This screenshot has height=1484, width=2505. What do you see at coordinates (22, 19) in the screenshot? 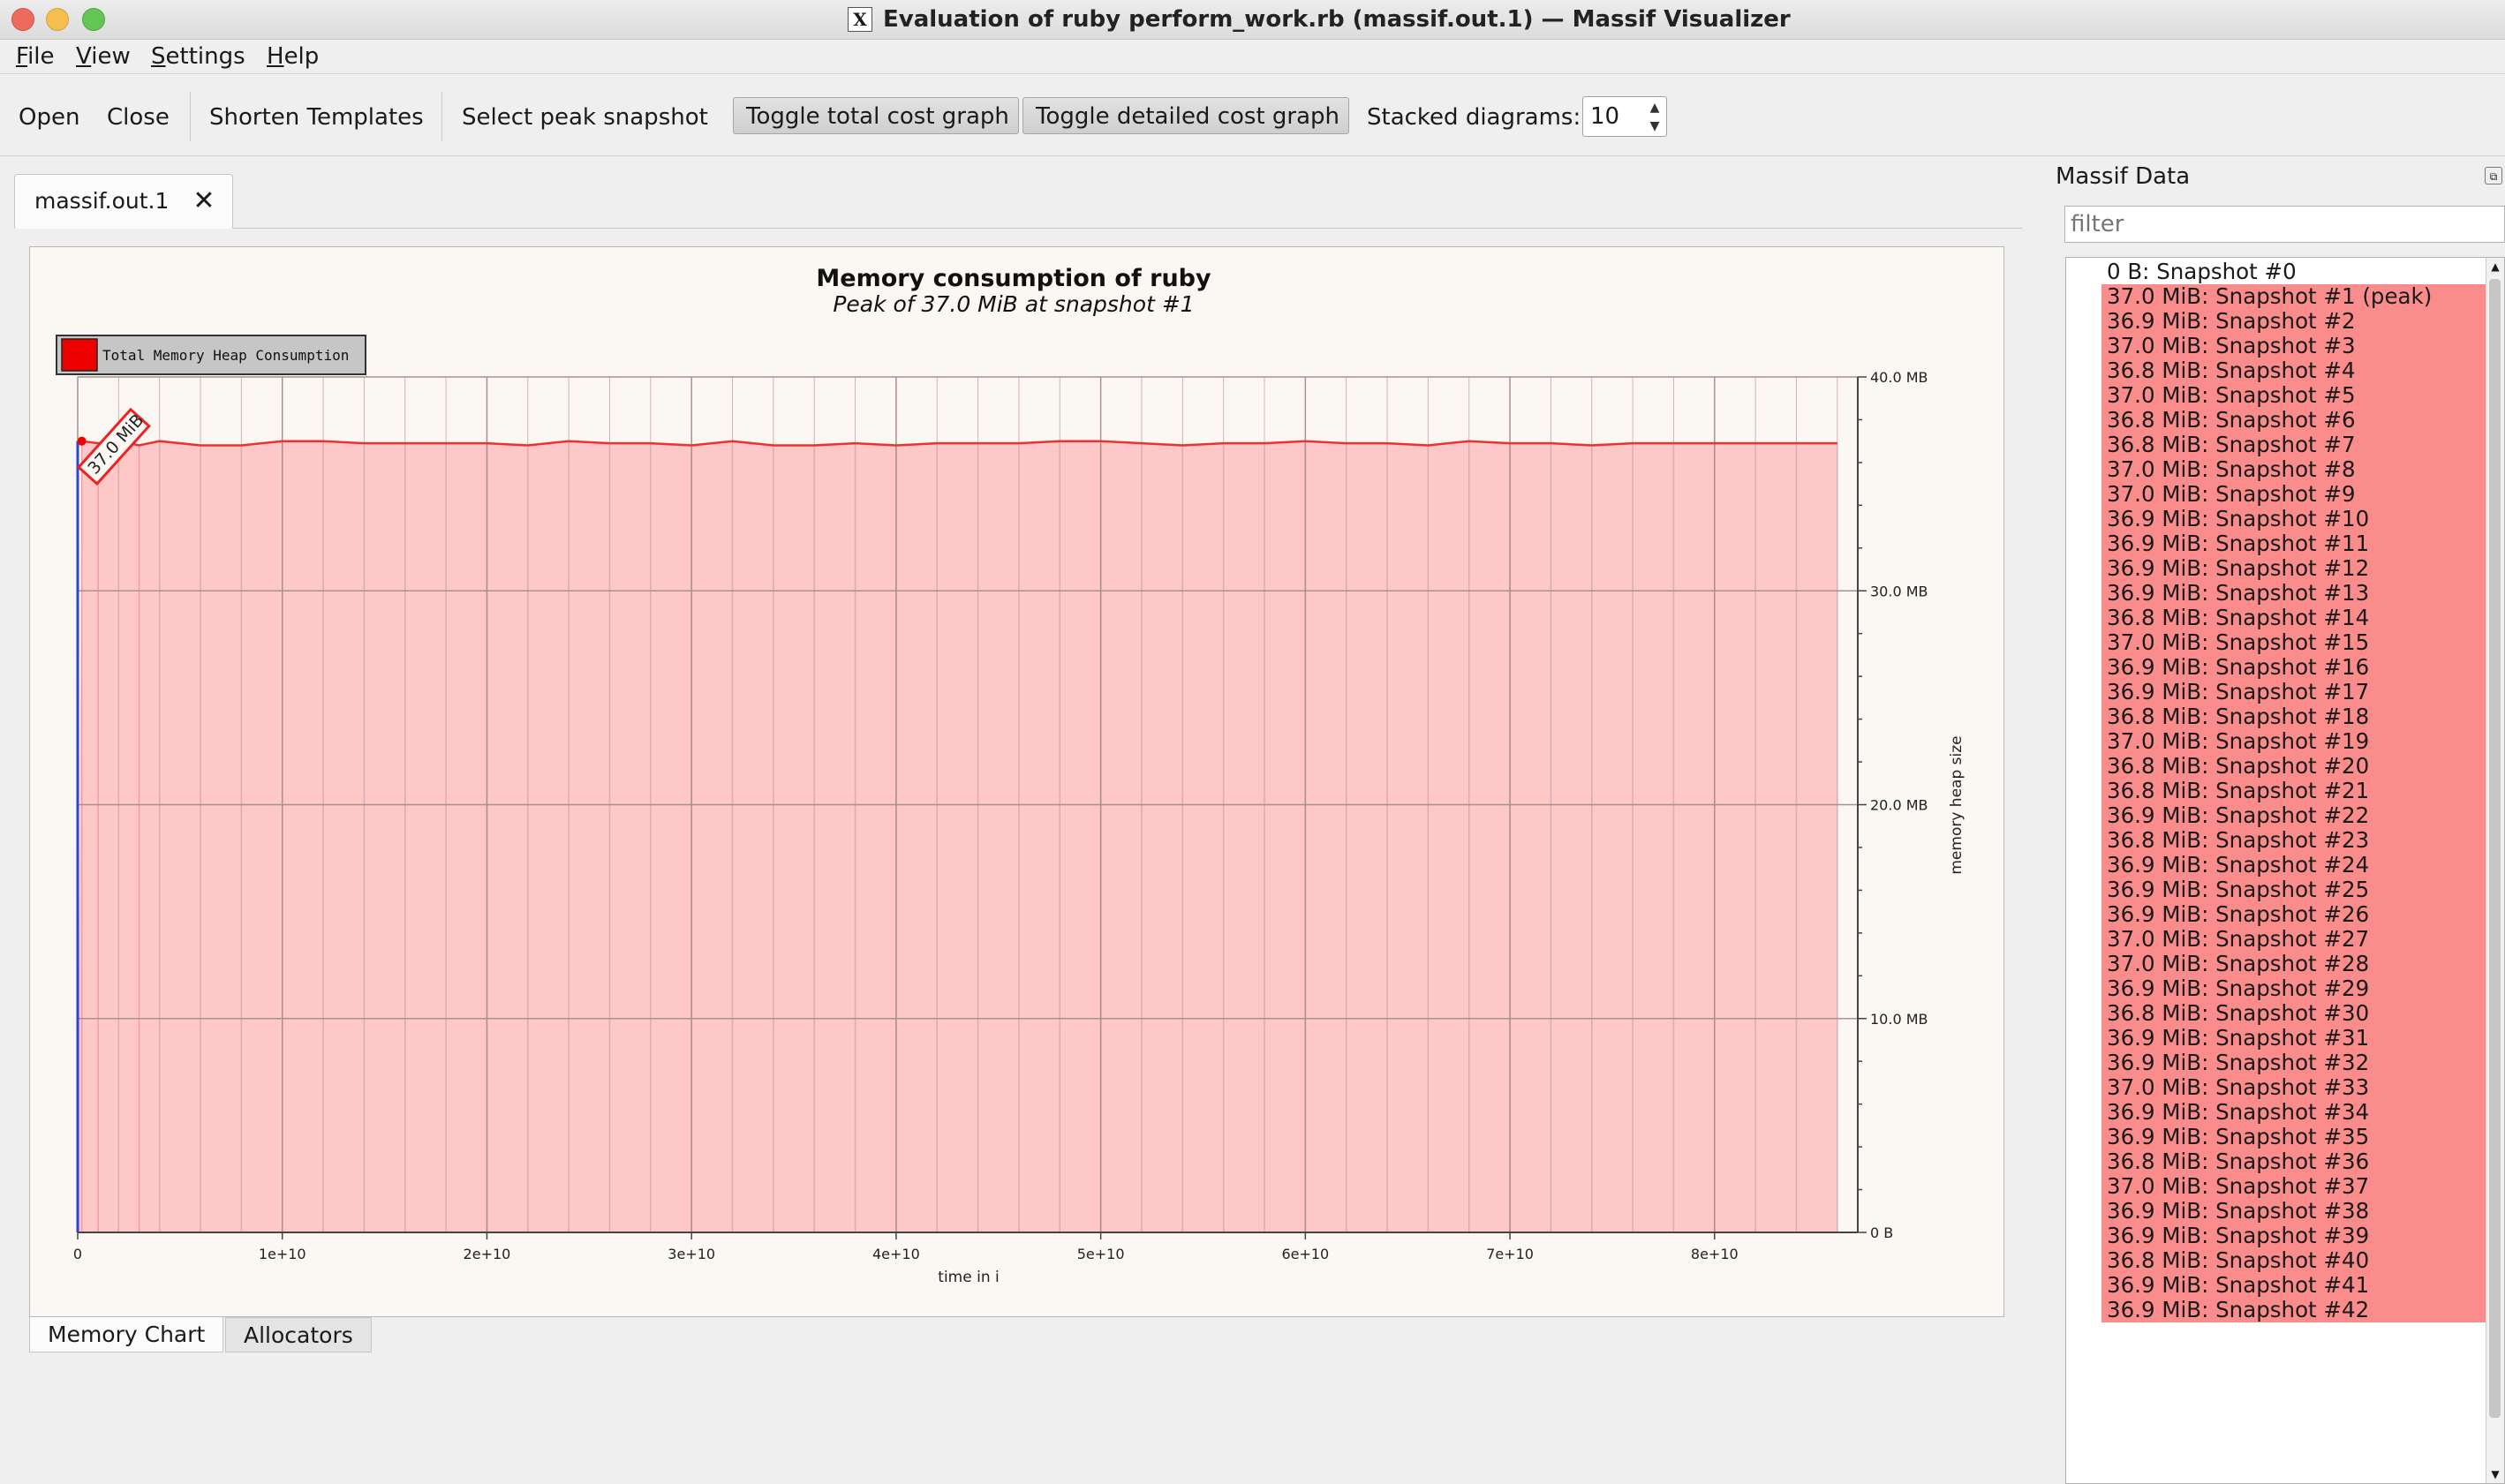
I see `close-window-button` at bounding box center [22, 19].